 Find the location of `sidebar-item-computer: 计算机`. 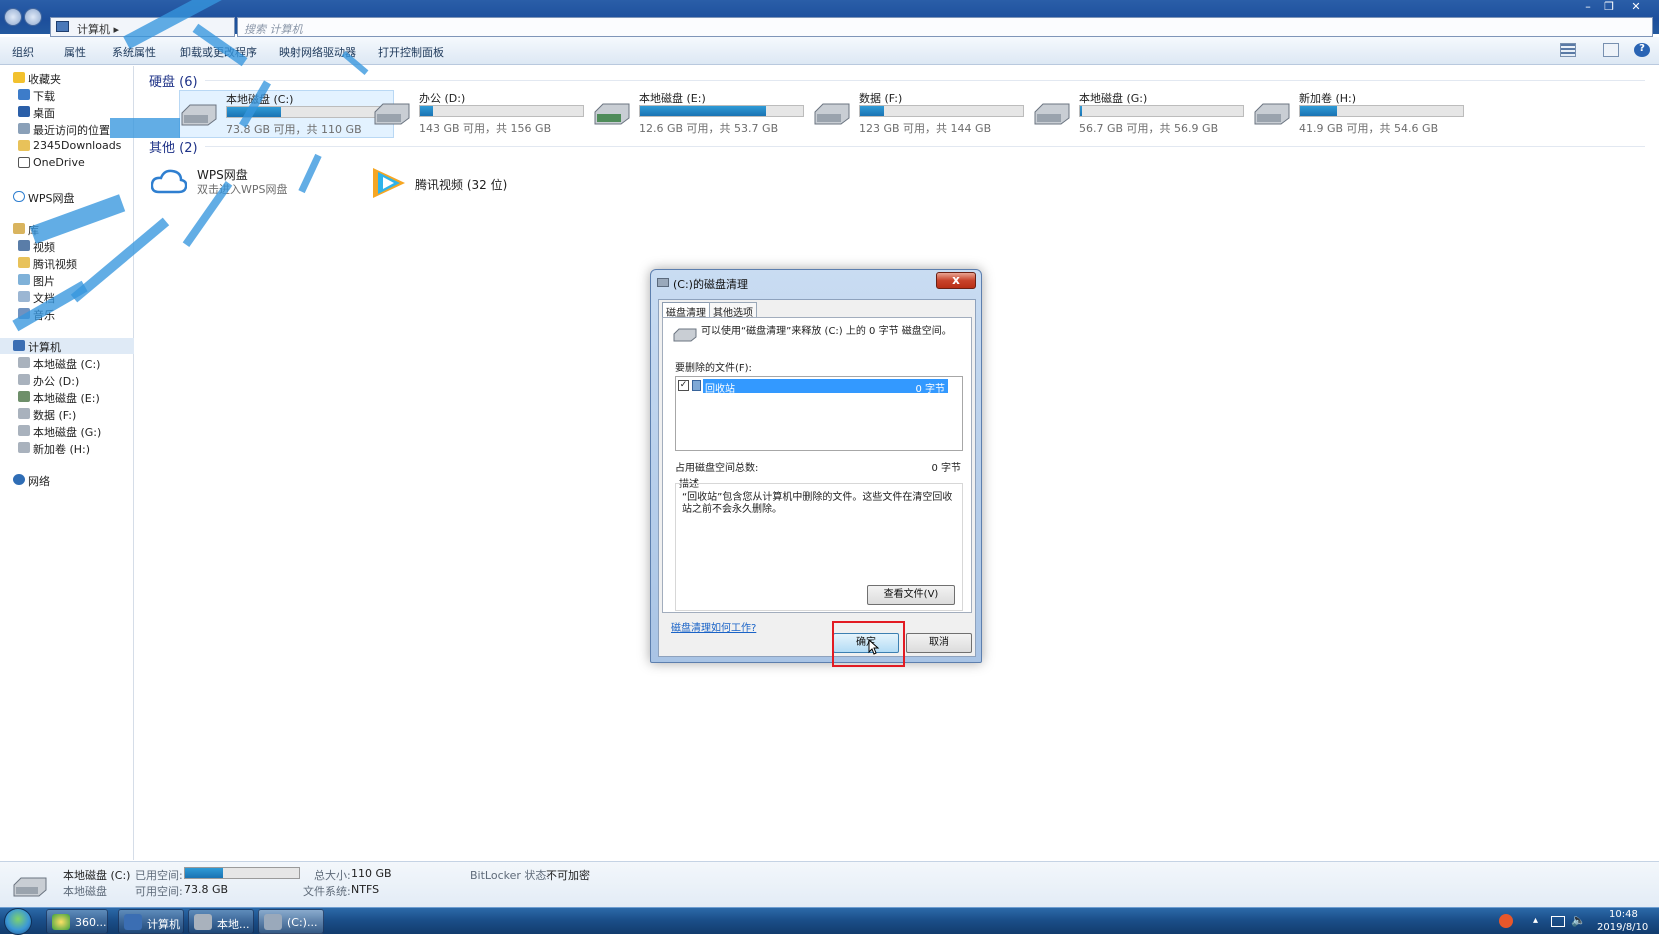

sidebar-item-computer: 计算机 is located at coordinates (67, 346).